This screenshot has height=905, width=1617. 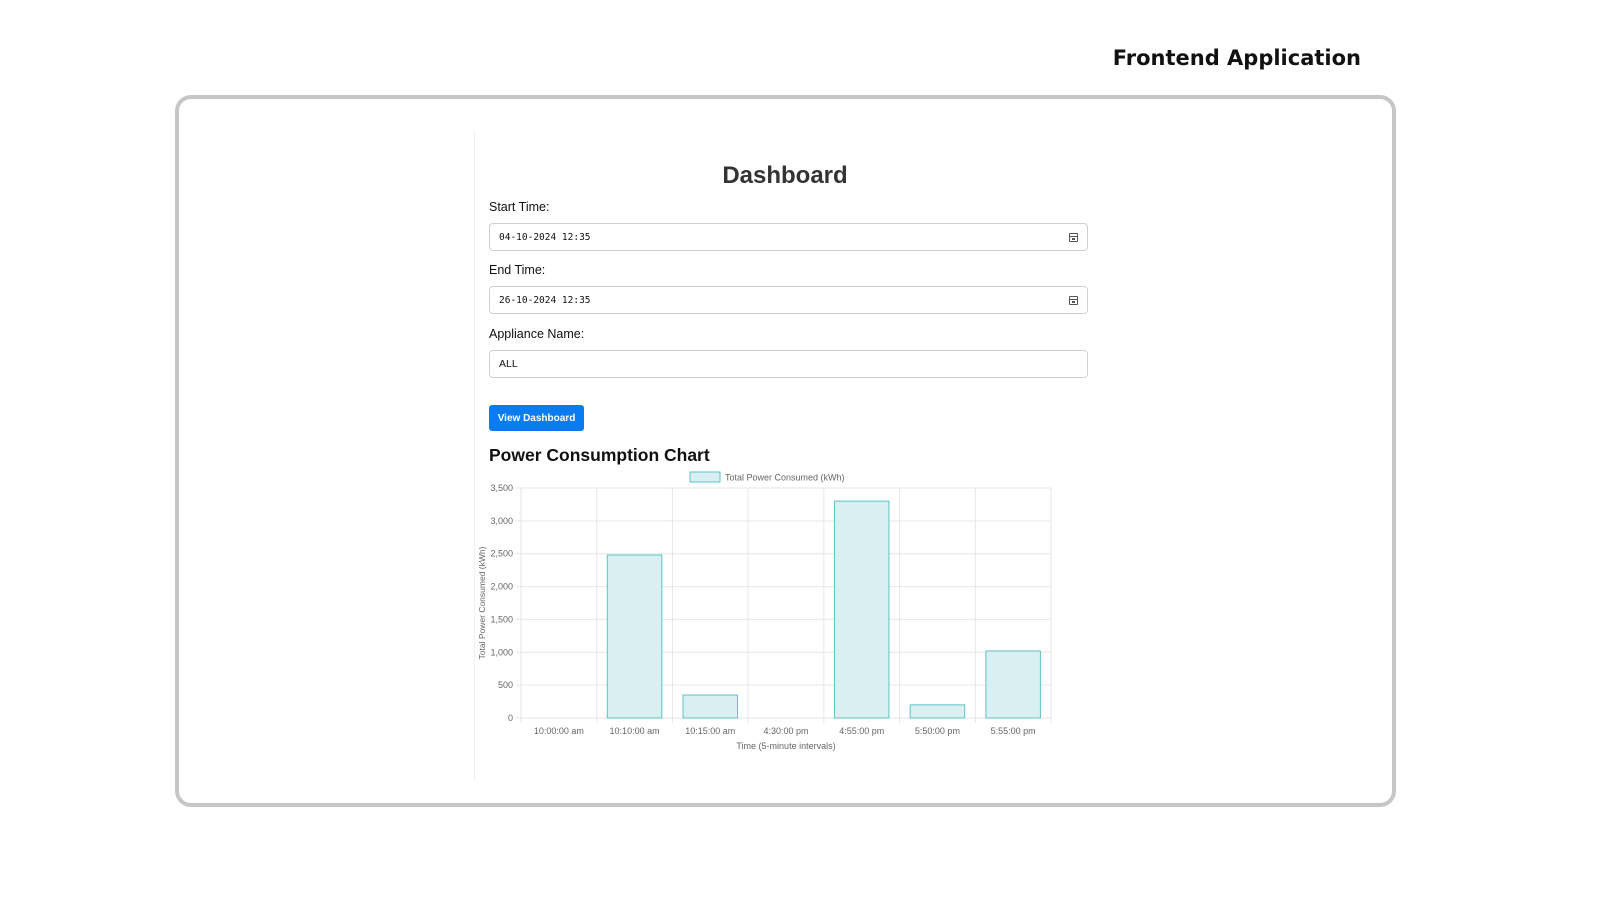 What do you see at coordinates (501, 488) in the screenshot?
I see `y-tick-label: 3,500` at bounding box center [501, 488].